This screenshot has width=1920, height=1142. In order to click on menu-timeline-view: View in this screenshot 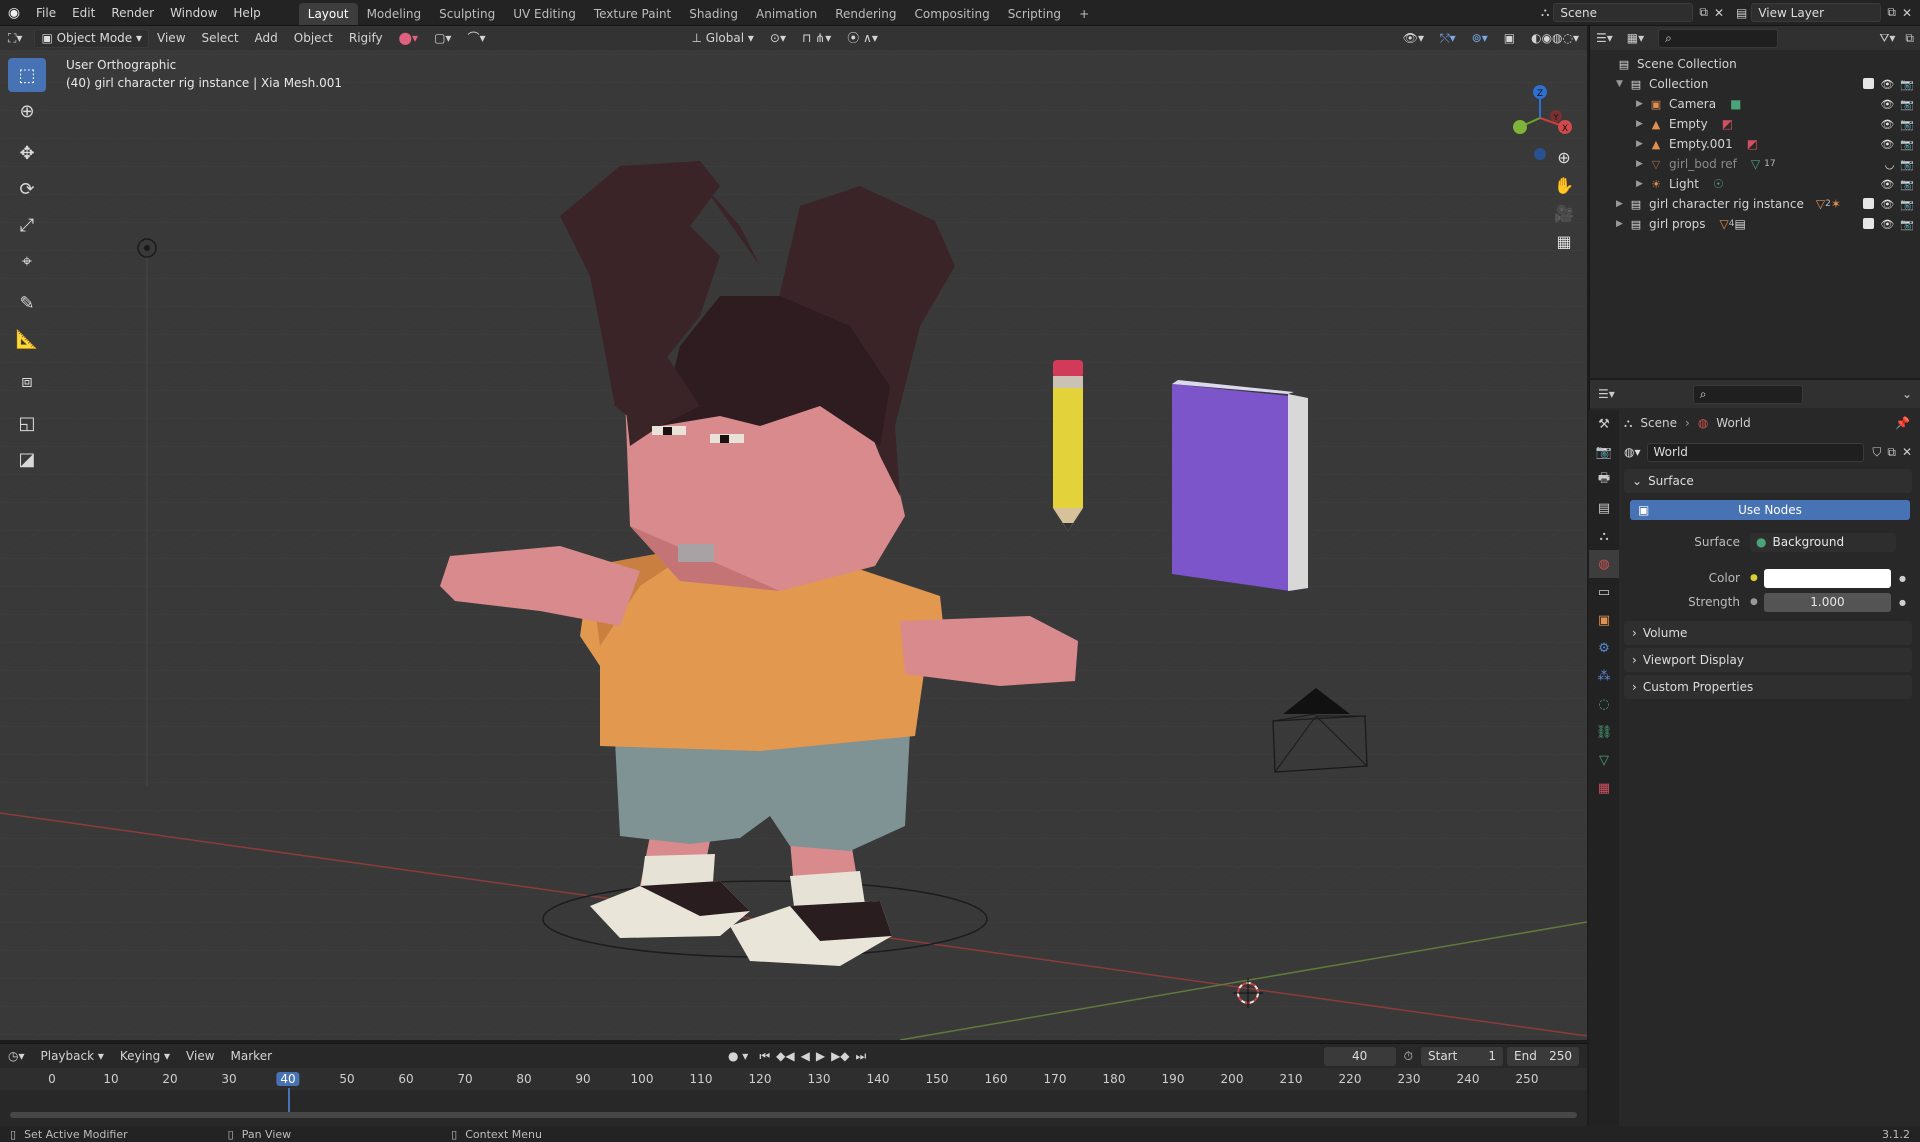, I will do `click(200, 1056)`.